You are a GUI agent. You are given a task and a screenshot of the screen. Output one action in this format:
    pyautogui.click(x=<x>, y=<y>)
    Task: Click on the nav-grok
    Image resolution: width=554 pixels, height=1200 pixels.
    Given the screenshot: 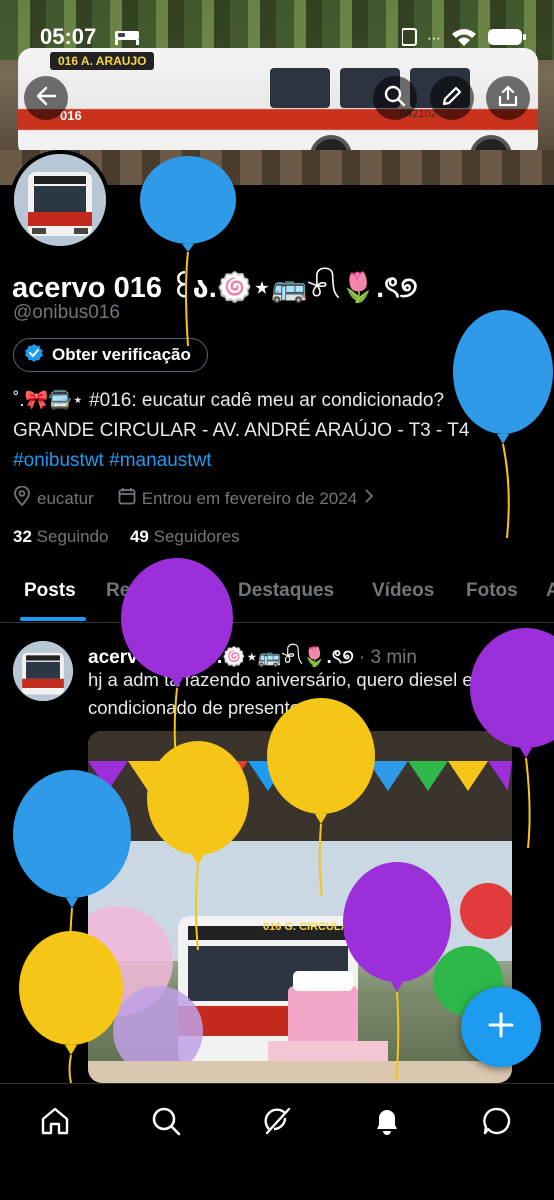 What is the action you would take?
    pyautogui.click(x=277, y=1123)
    